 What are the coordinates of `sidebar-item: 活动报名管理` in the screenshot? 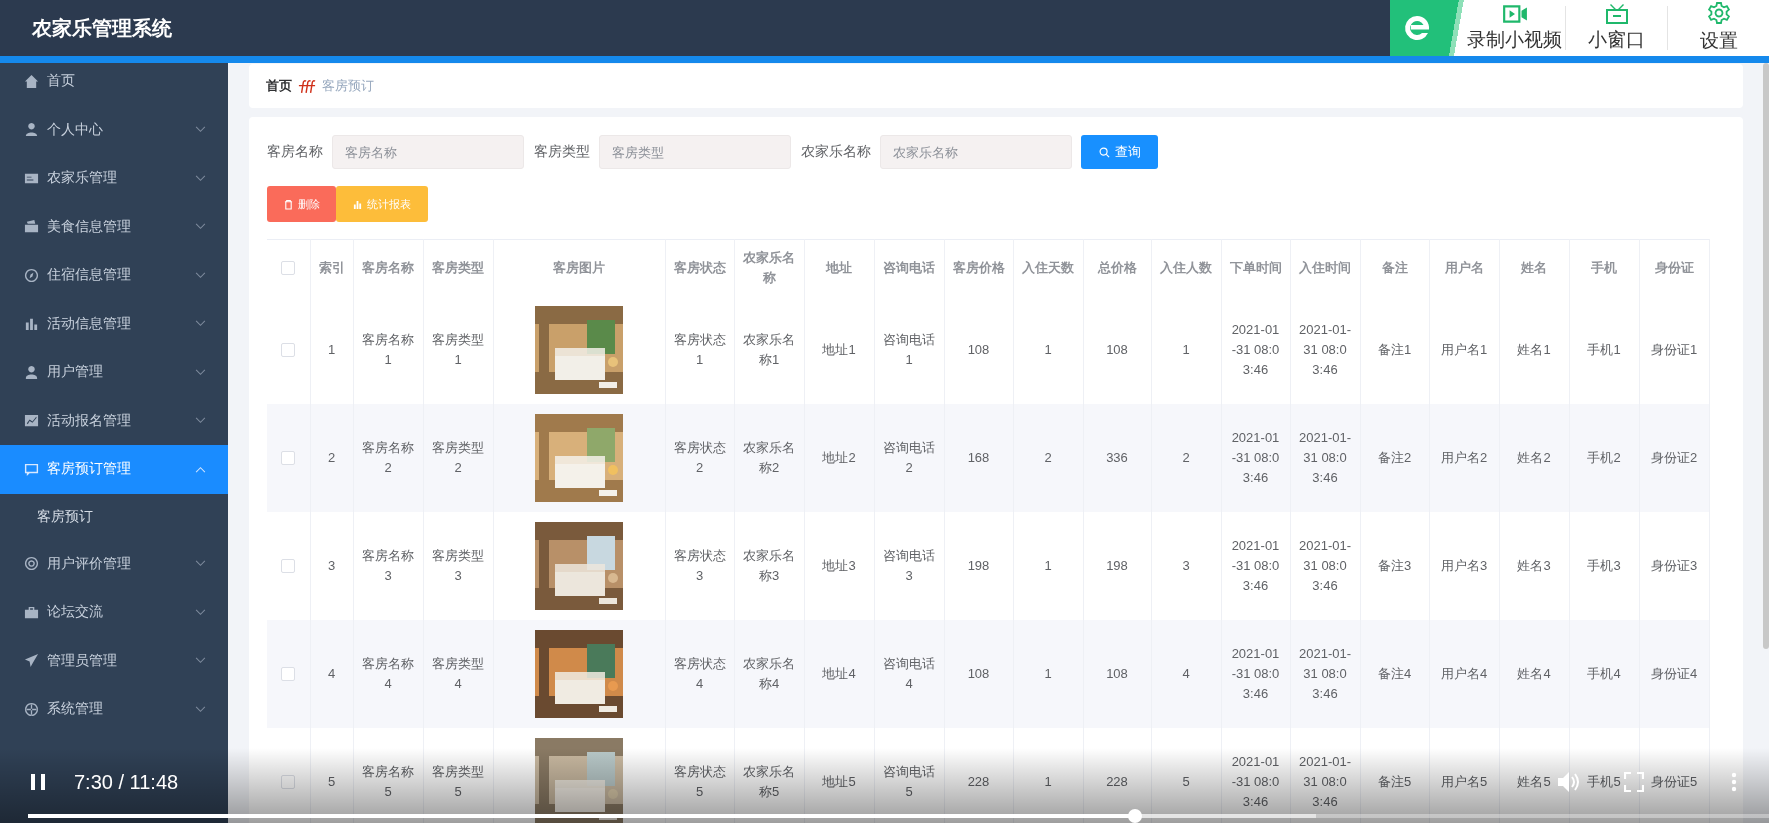 It's located at (114, 420).